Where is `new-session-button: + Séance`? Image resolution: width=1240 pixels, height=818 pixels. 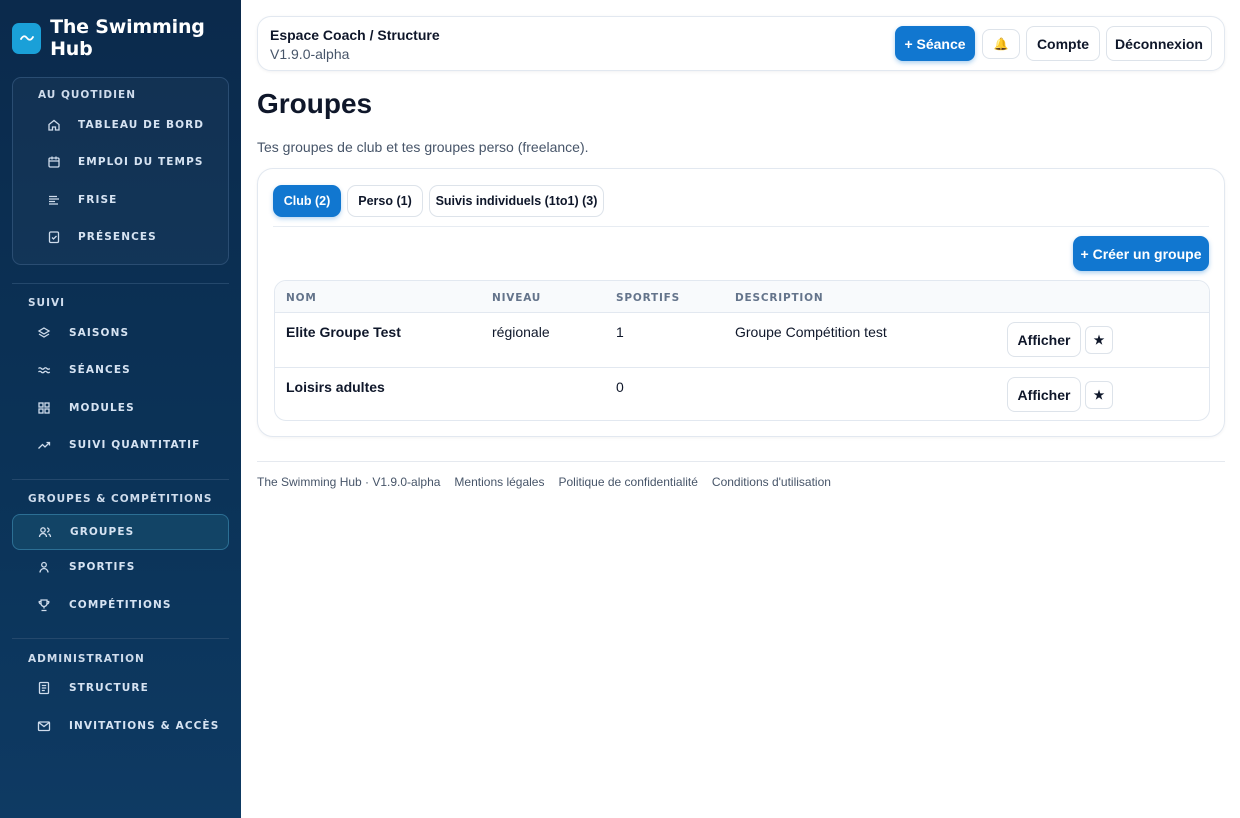 new-session-button: + Séance is located at coordinates (935, 43).